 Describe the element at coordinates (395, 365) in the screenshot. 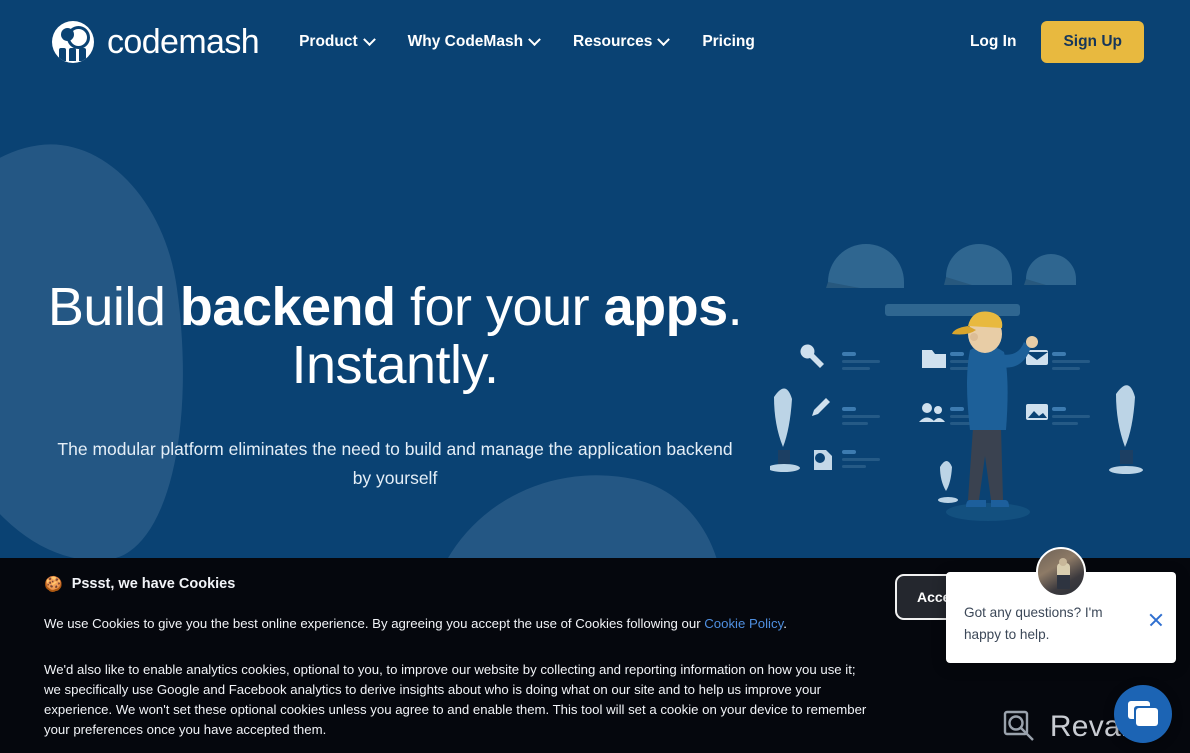

I see `headline-line-2: Instantly.` at that location.